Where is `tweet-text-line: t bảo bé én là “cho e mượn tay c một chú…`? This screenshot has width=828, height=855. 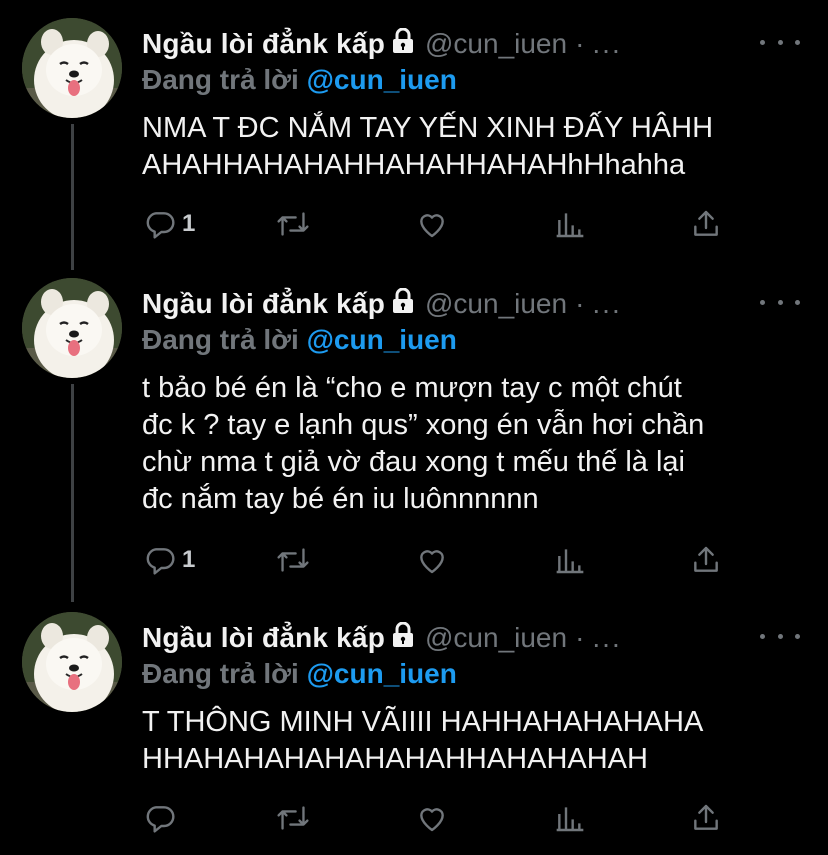
tweet-text-line: t bảo bé én là “cho e mượn tay c một chú… is located at coordinates (412, 388).